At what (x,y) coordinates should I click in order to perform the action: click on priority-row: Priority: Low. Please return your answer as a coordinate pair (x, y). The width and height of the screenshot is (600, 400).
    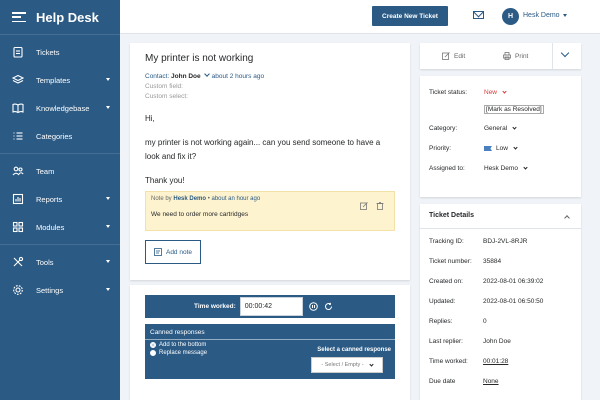
    Looking at the image, I should click on (473, 148).